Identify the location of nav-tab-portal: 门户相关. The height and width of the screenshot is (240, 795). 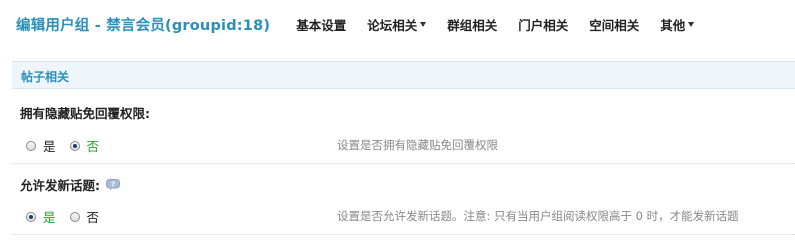
(543, 24).